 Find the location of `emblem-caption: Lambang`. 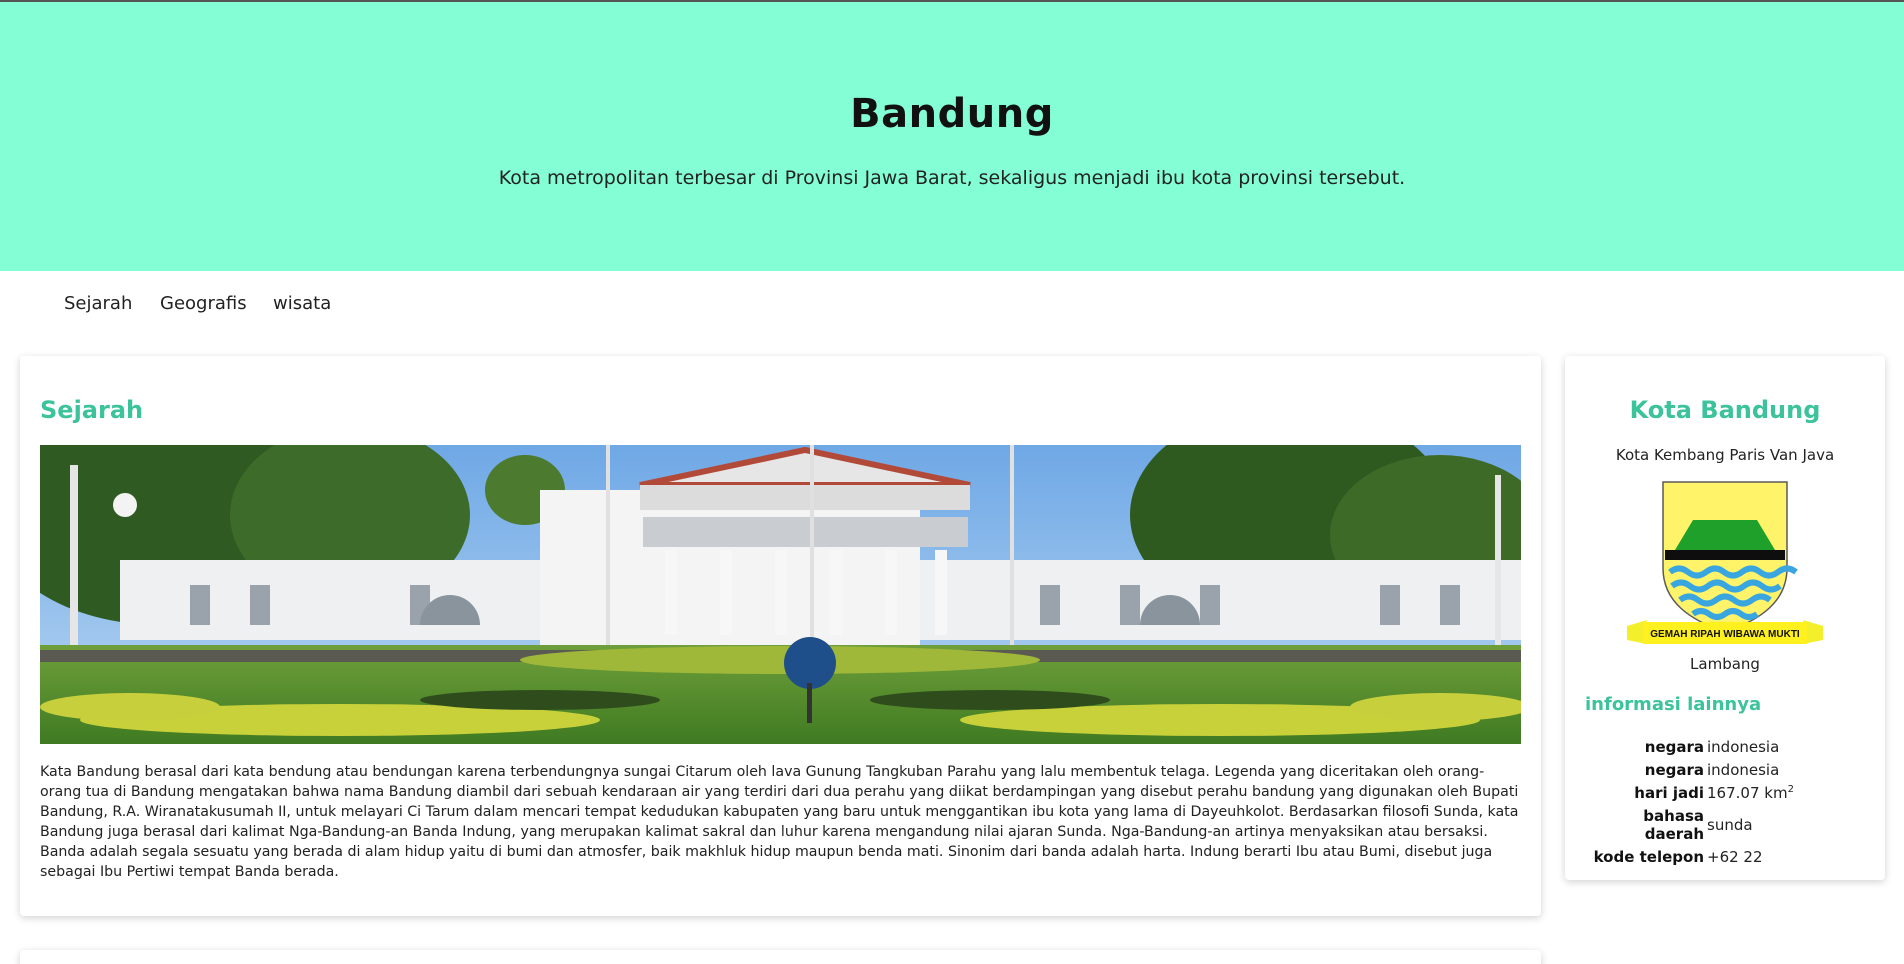

emblem-caption: Lambang is located at coordinates (1725, 664).